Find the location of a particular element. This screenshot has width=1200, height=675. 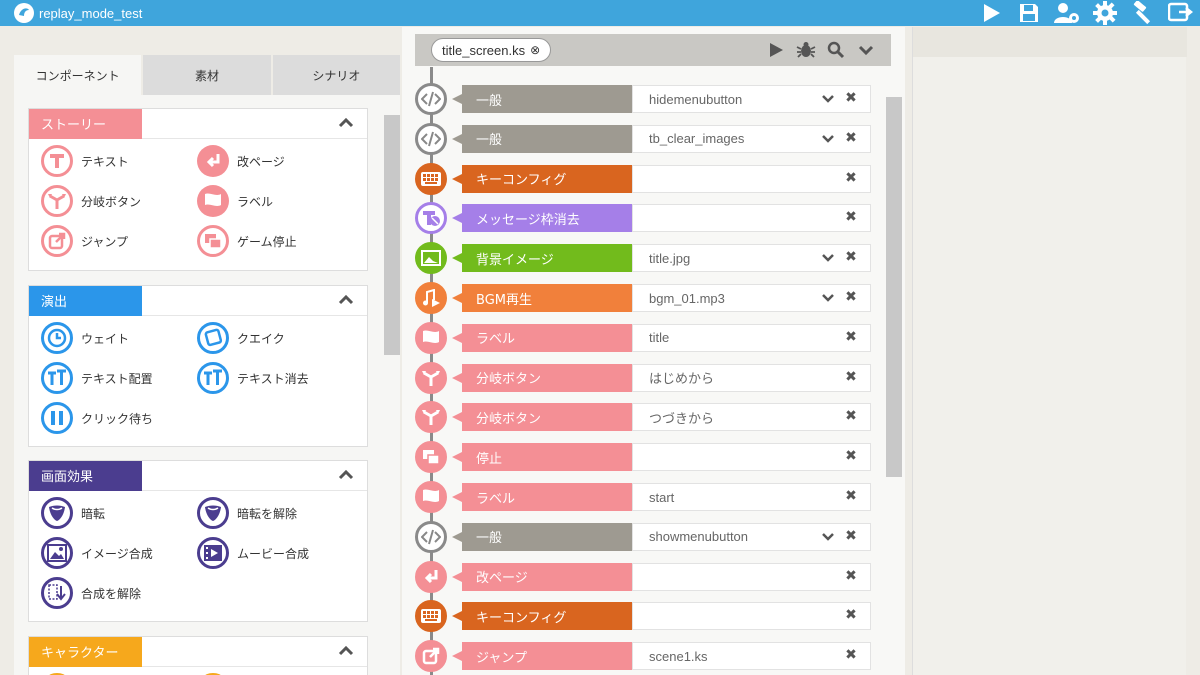

scenario-row: 改ページ ✖ is located at coordinates (645, 576).